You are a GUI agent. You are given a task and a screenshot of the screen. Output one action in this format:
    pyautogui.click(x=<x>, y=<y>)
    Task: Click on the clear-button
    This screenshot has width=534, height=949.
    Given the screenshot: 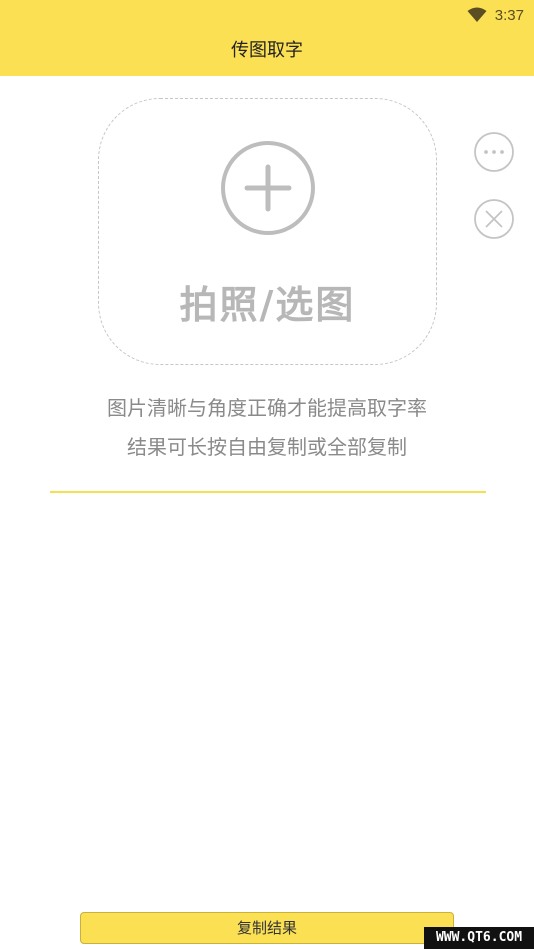 What is the action you would take?
    pyautogui.click(x=494, y=219)
    